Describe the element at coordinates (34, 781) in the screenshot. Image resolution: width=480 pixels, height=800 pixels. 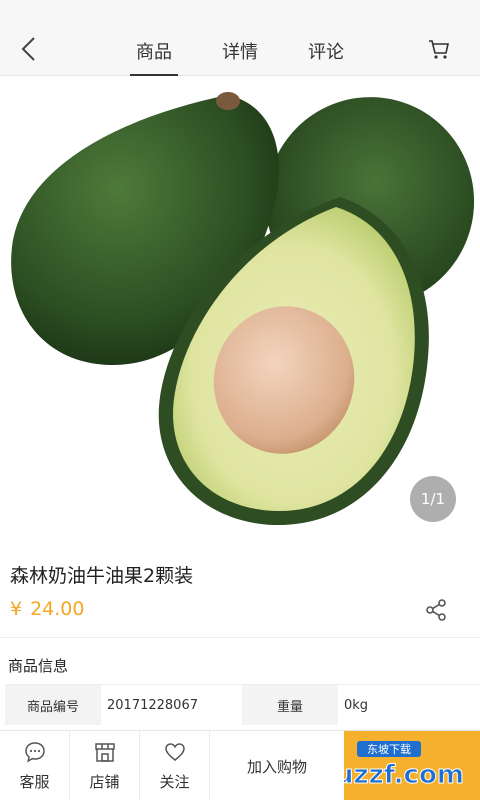
I see `customer-service-label: 客服` at that location.